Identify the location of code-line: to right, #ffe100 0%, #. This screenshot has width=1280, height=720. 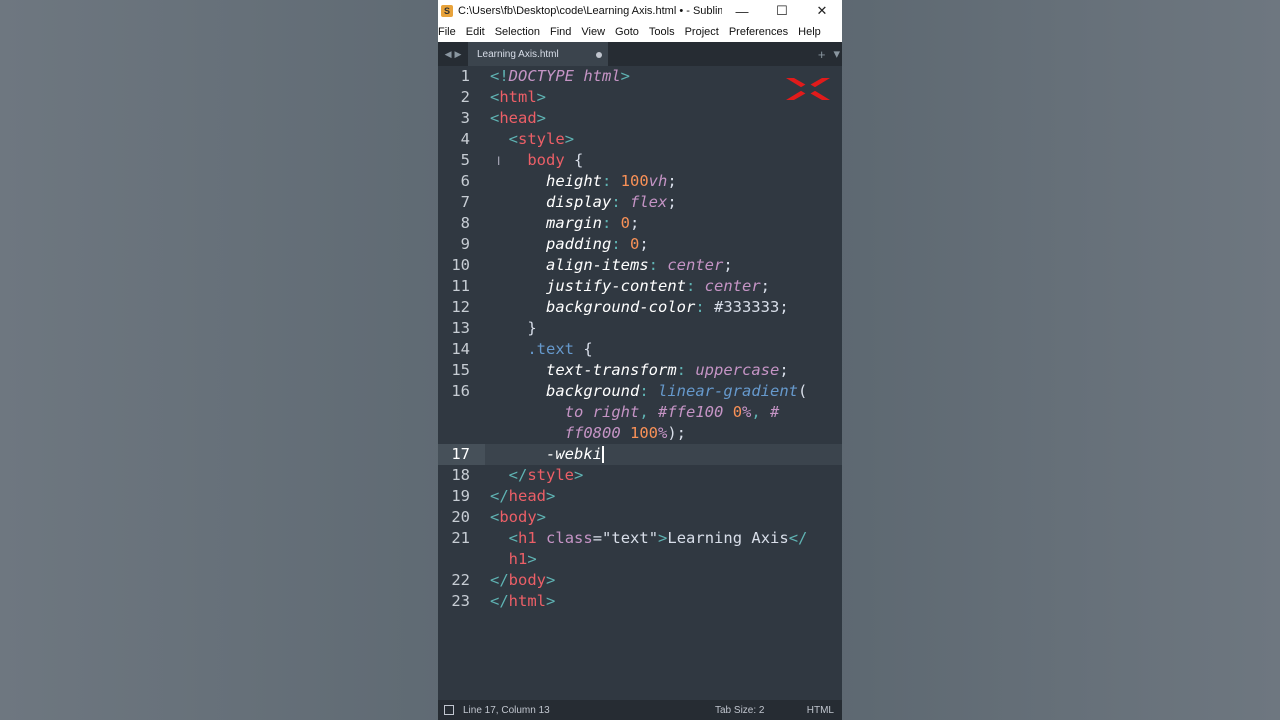
(663, 412).